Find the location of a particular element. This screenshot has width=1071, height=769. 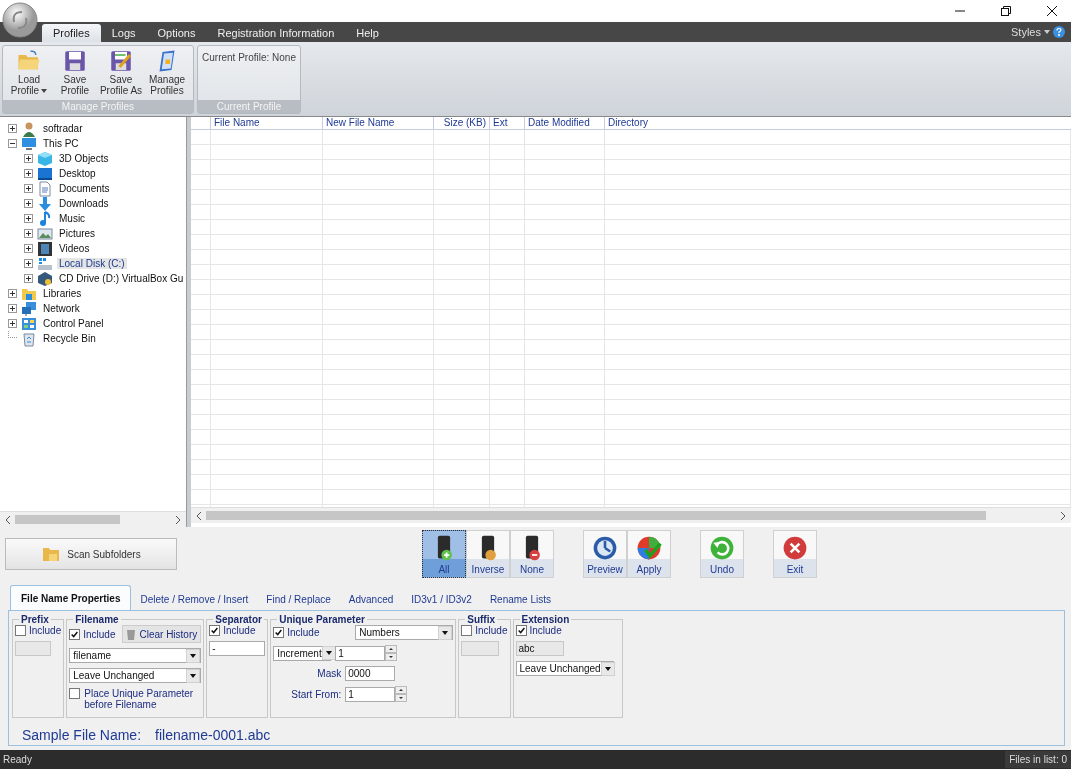

file-count: Files in list: 0 is located at coordinates (1038, 759).